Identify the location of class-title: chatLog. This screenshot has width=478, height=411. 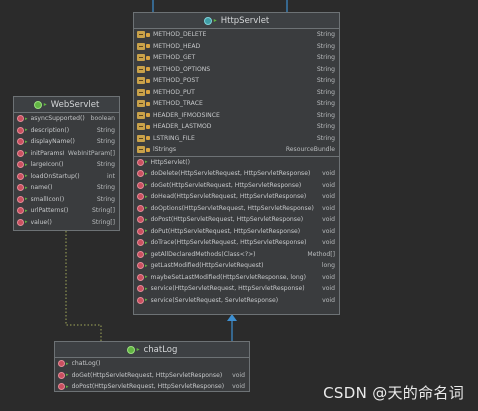
(160, 349).